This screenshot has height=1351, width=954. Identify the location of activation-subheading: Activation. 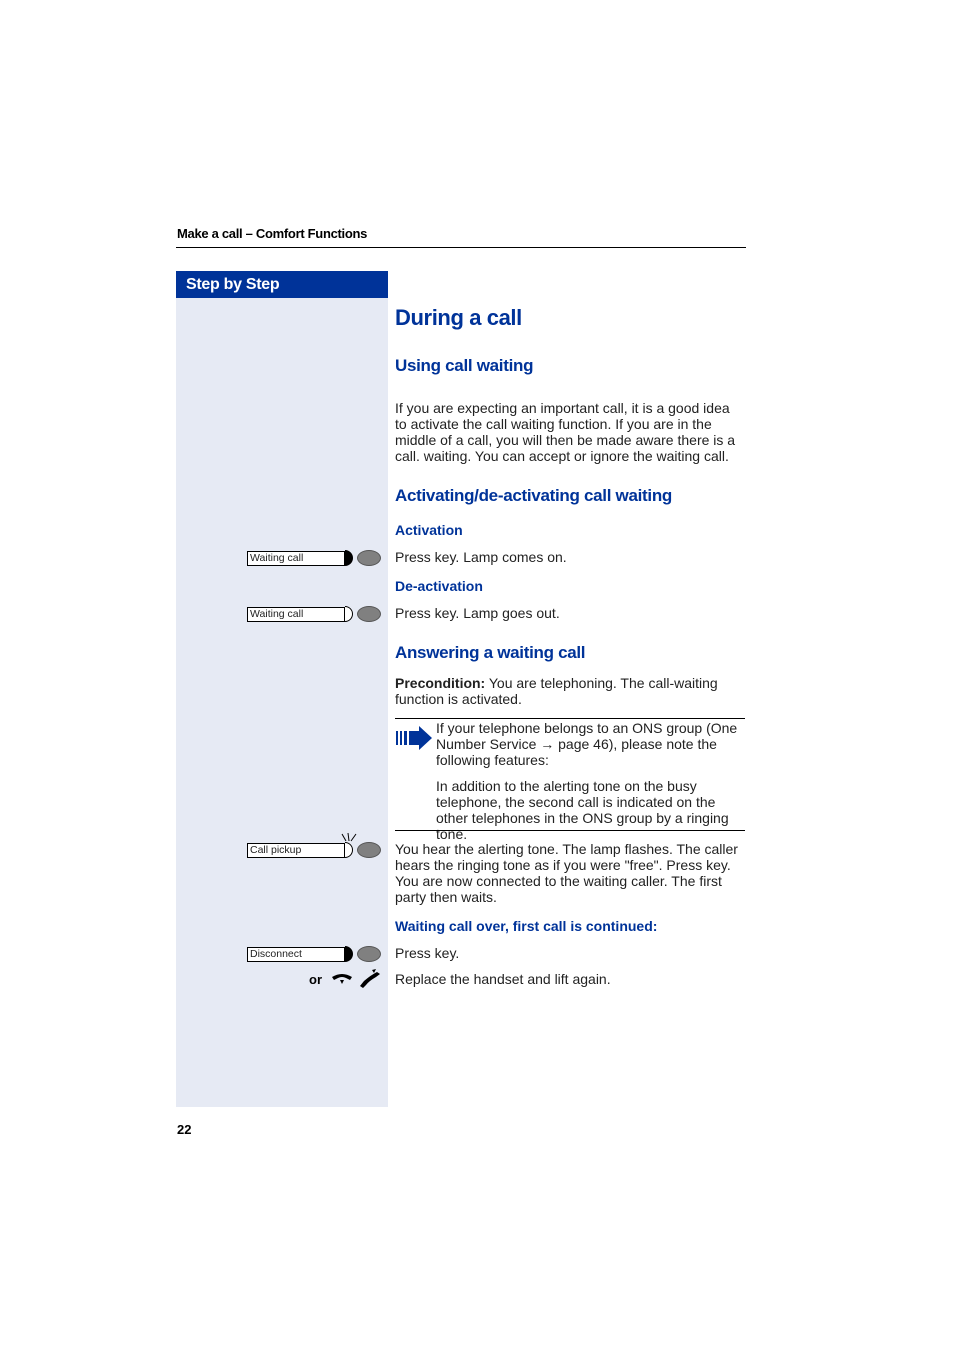
(429, 530).